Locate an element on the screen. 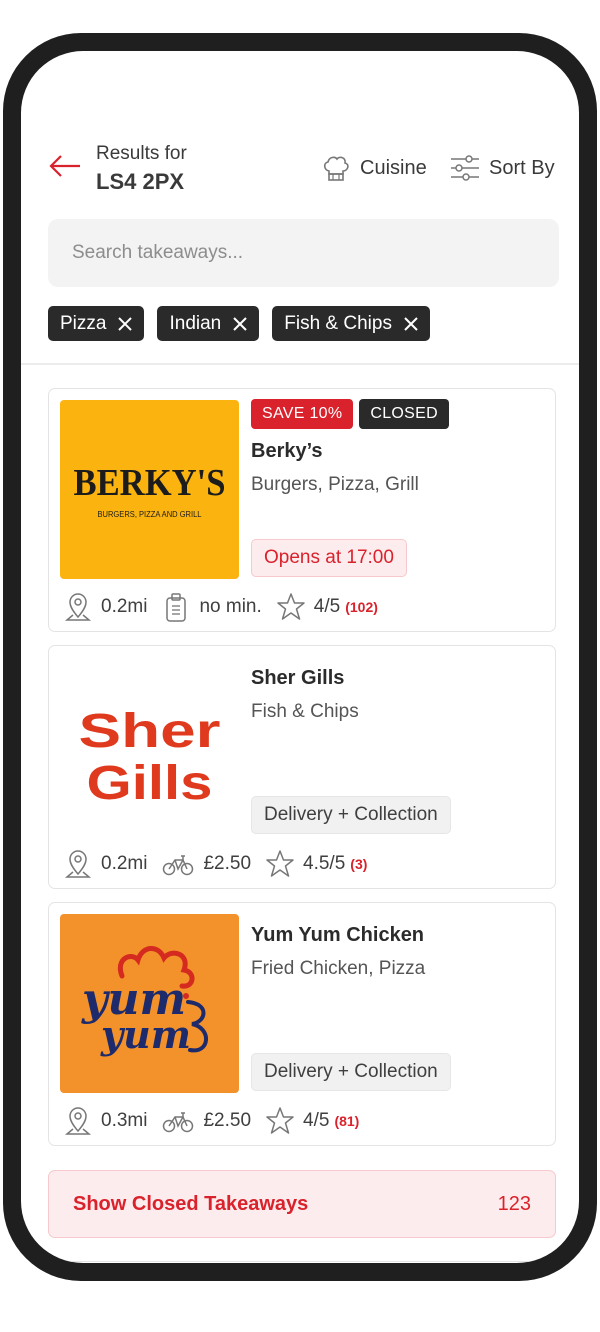  restaurant-cuisine: Burgers, Pizza, Grill is located at coordinates (335, 484).